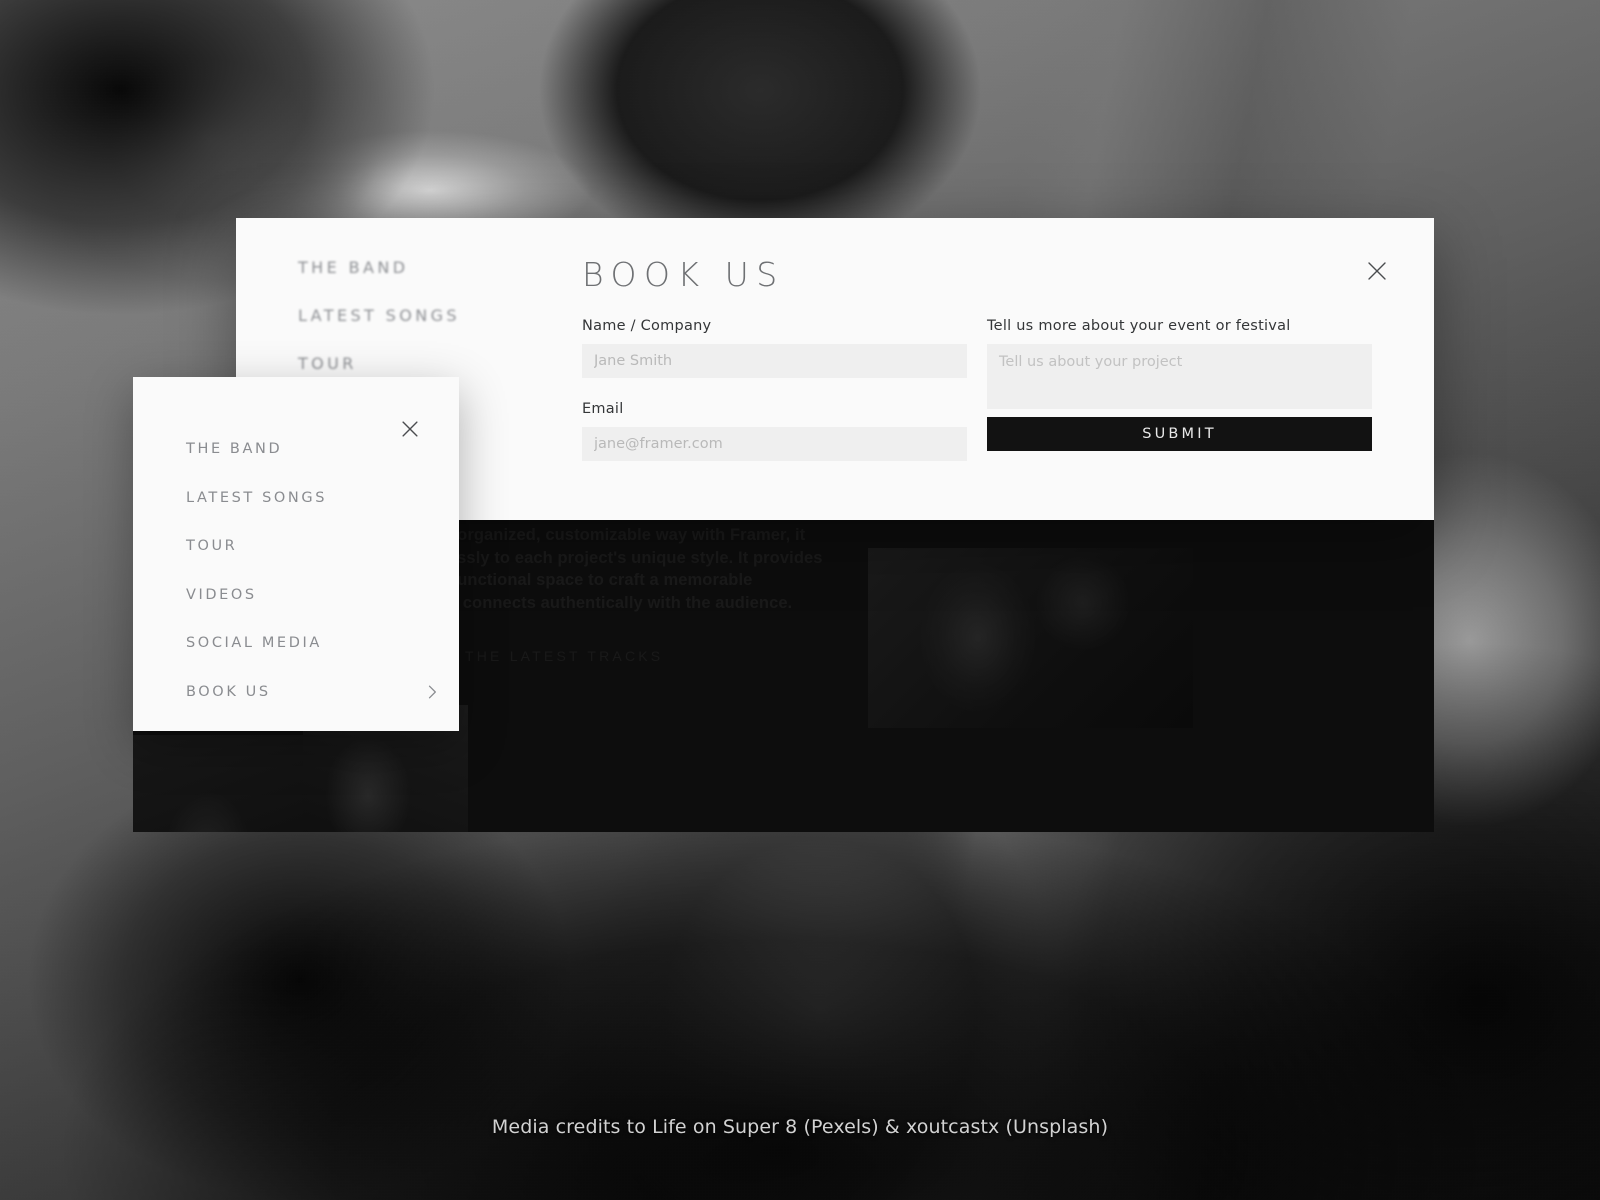 Image resolution: width=1600 pixels, height=1200 pixels. What do you see at coordinates (774, 444) in the screenshot?
I see `email-input` at bounding box center [774, 444].